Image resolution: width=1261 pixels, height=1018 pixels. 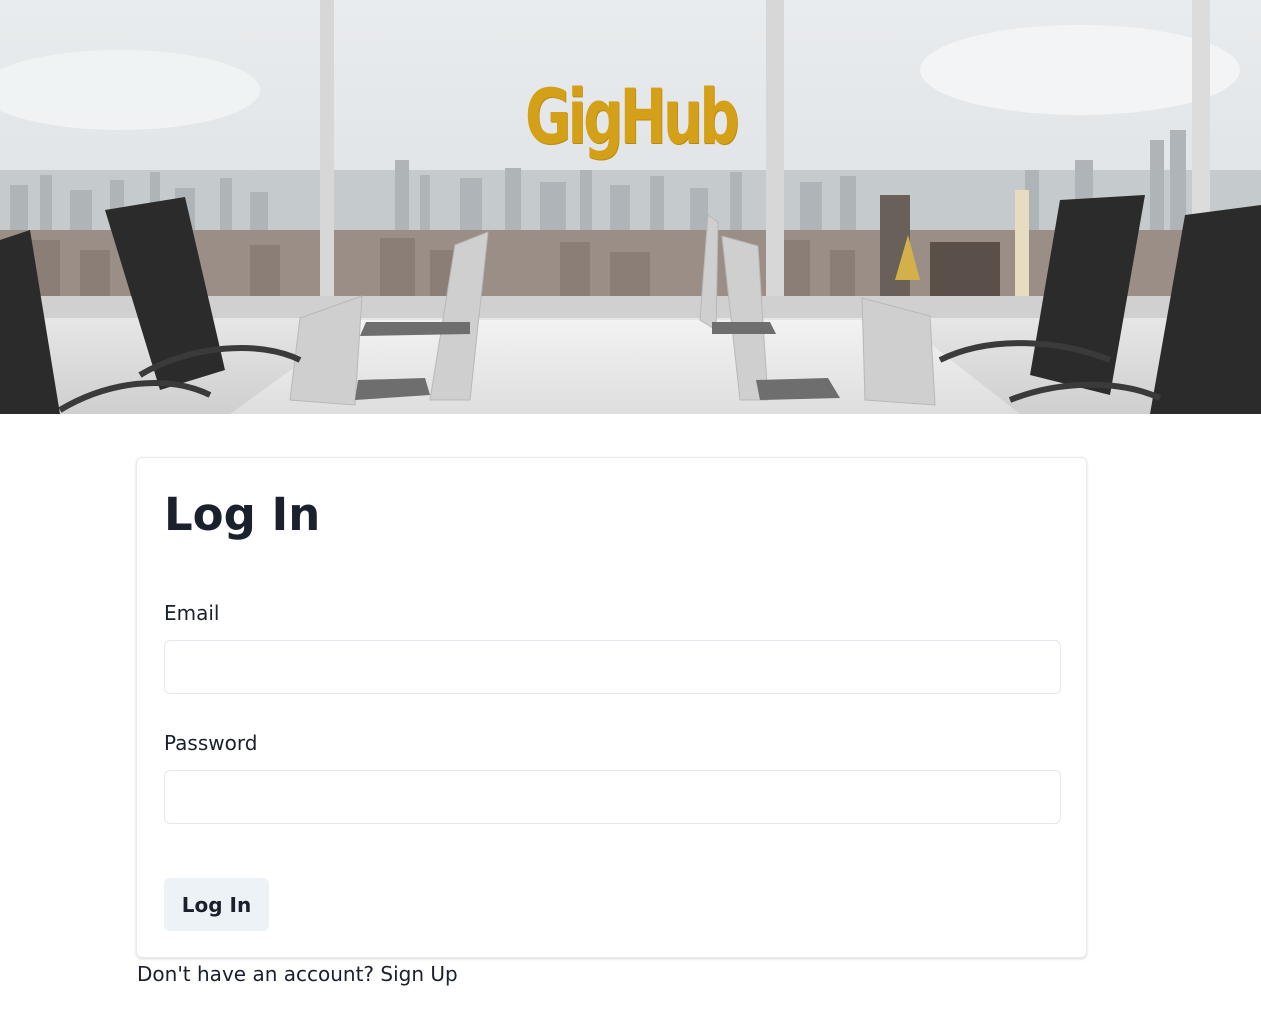 I want to click on signup-prompt-text: Don't have an account?, so click(x=259, y=974).